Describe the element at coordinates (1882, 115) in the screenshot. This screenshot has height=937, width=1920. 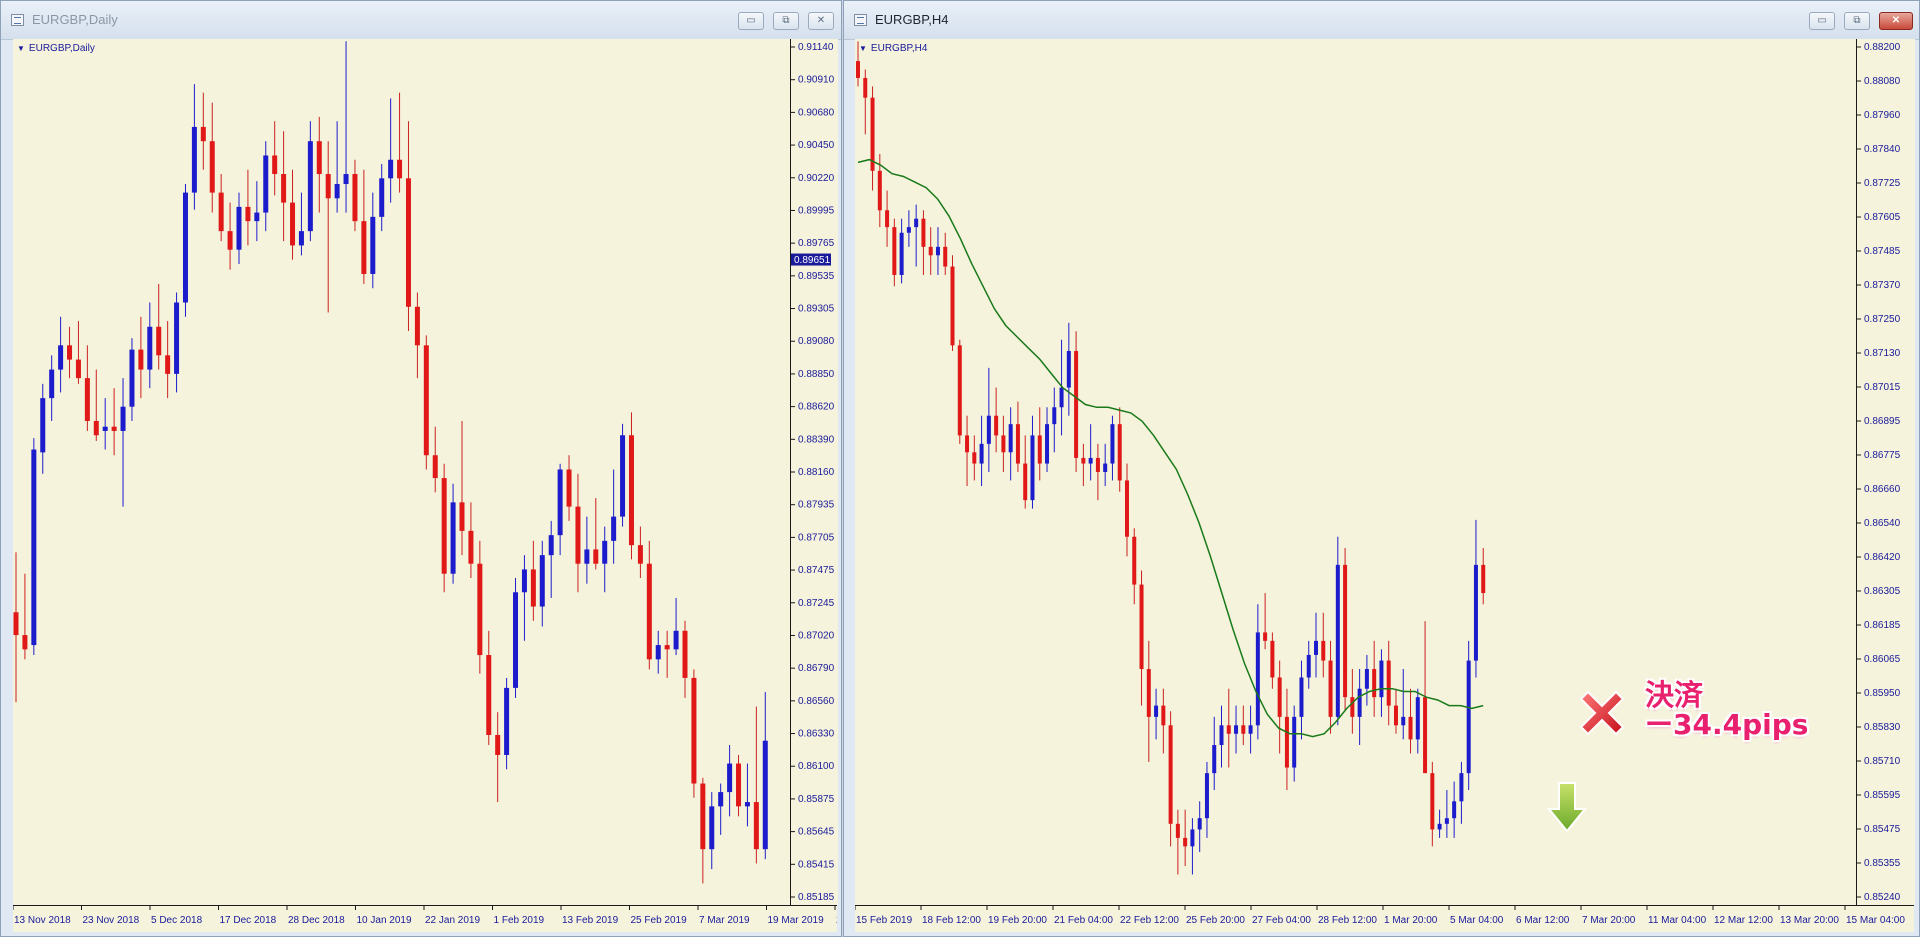
I see `price-tick-label: 0.87960` at that location.